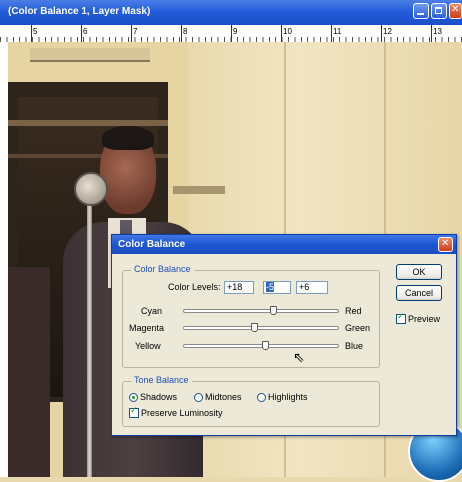 Image resolution: width=462 pixels, height=482 pixels. Describe the element at coordinates (231, 12) in the screenshot. I see `document-titlebar: (Color Balance 1, Layer Mask)` at that location.